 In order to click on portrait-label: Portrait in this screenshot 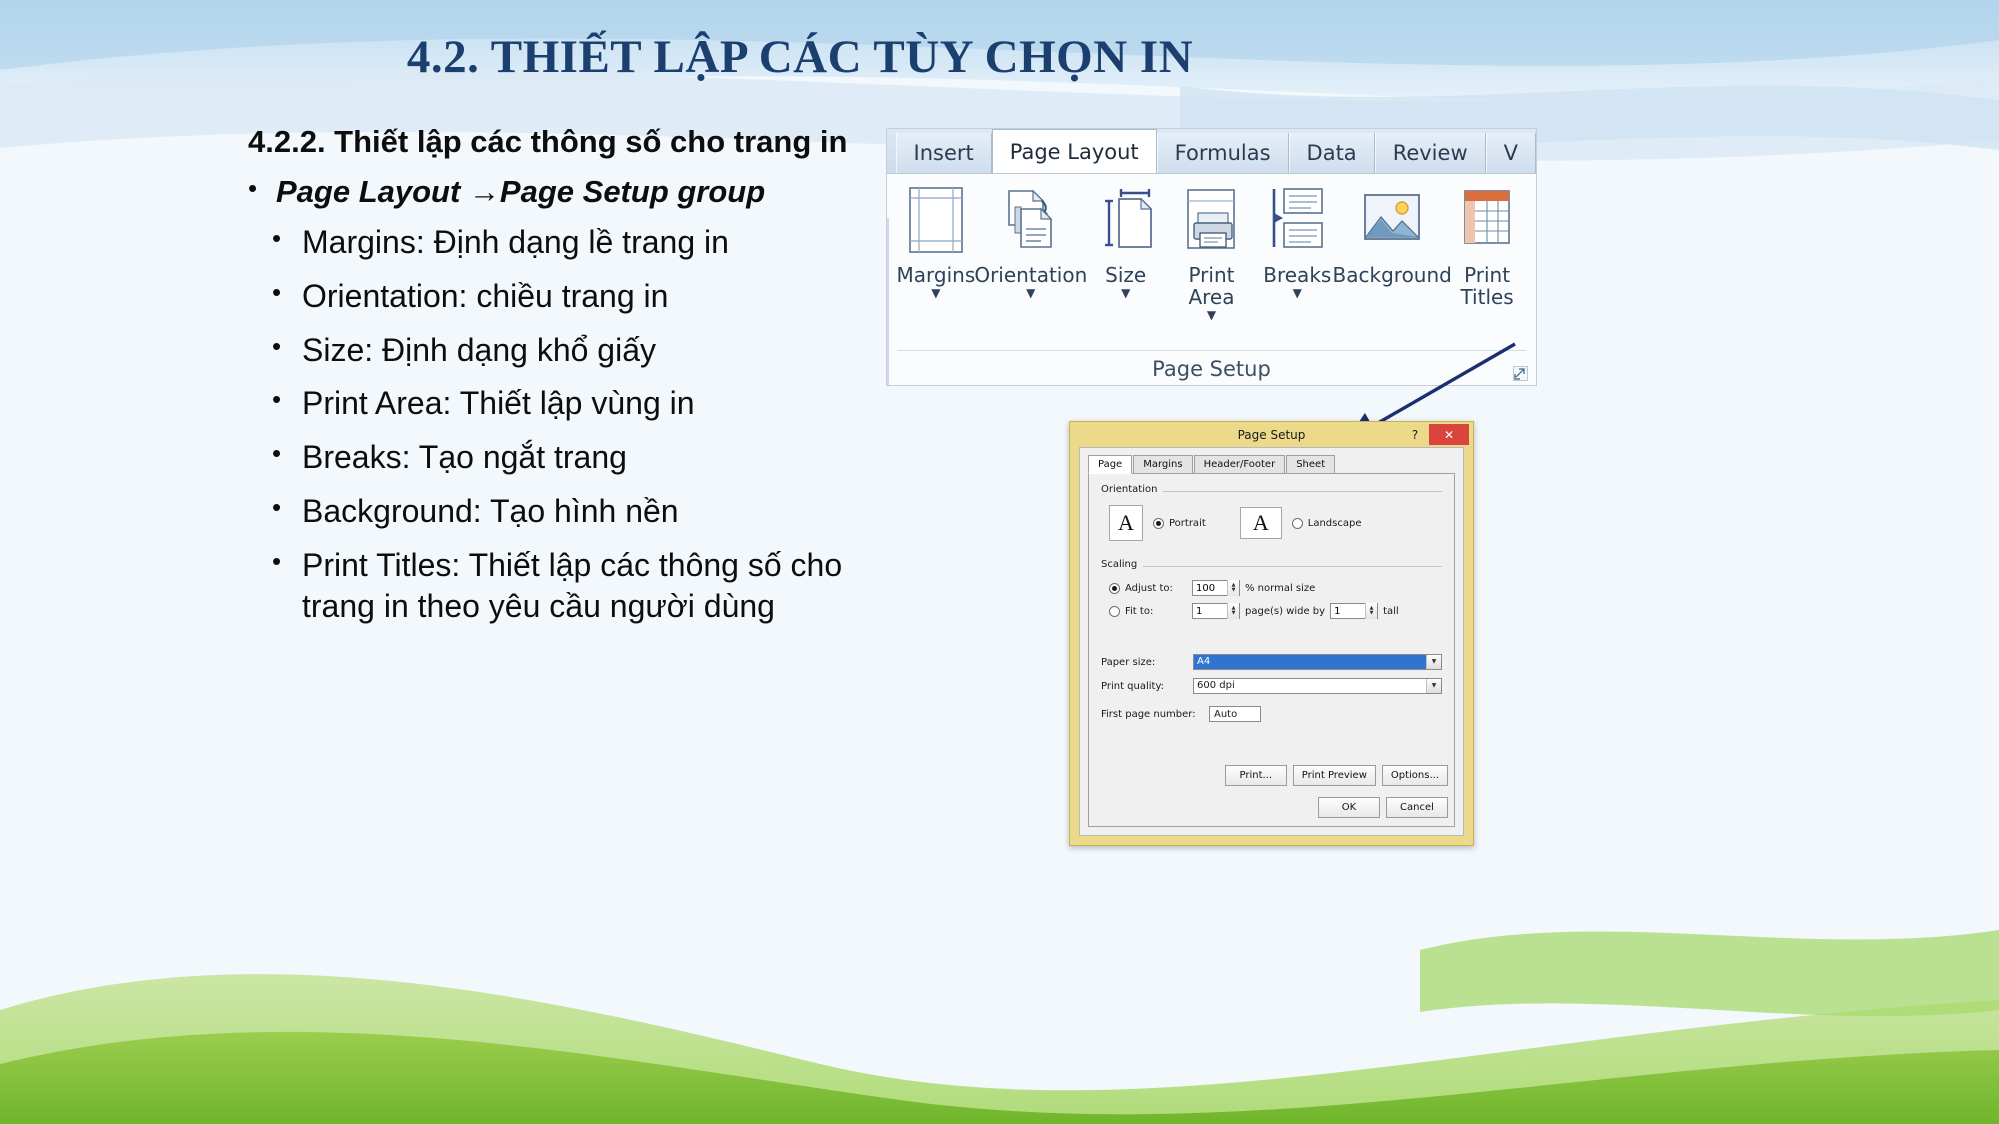, I will do `click(1187, 523)`.